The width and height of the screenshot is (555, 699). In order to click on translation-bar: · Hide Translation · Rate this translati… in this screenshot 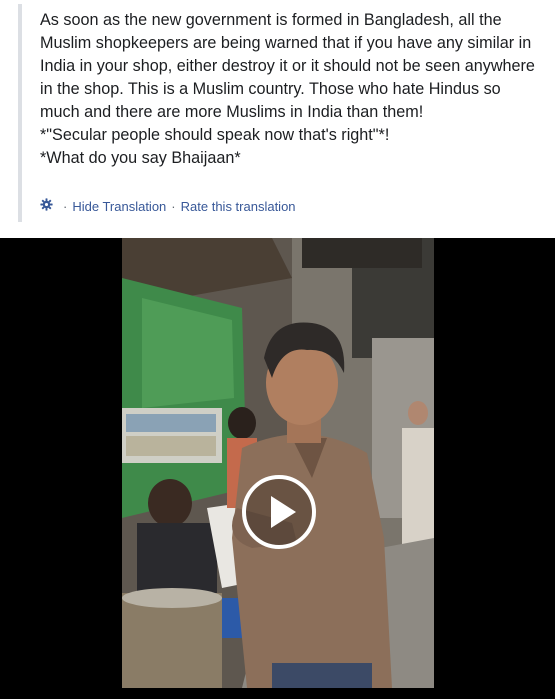, I will do `click(168, 206)`.